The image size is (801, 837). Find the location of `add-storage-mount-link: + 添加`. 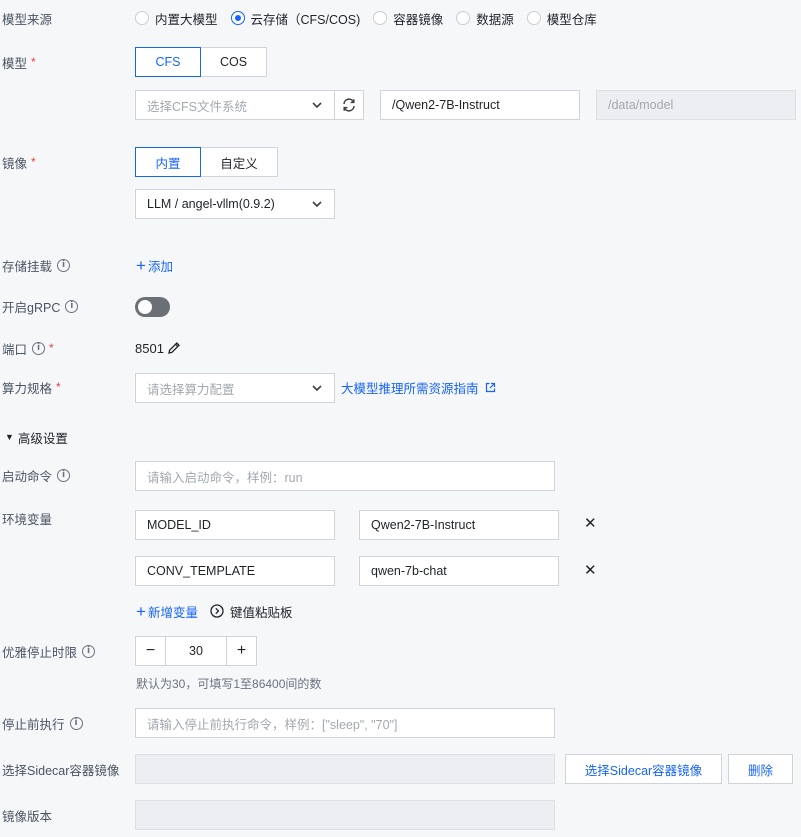

add-storage-mount-link: + 添加 is located at coordinates (154, 265).